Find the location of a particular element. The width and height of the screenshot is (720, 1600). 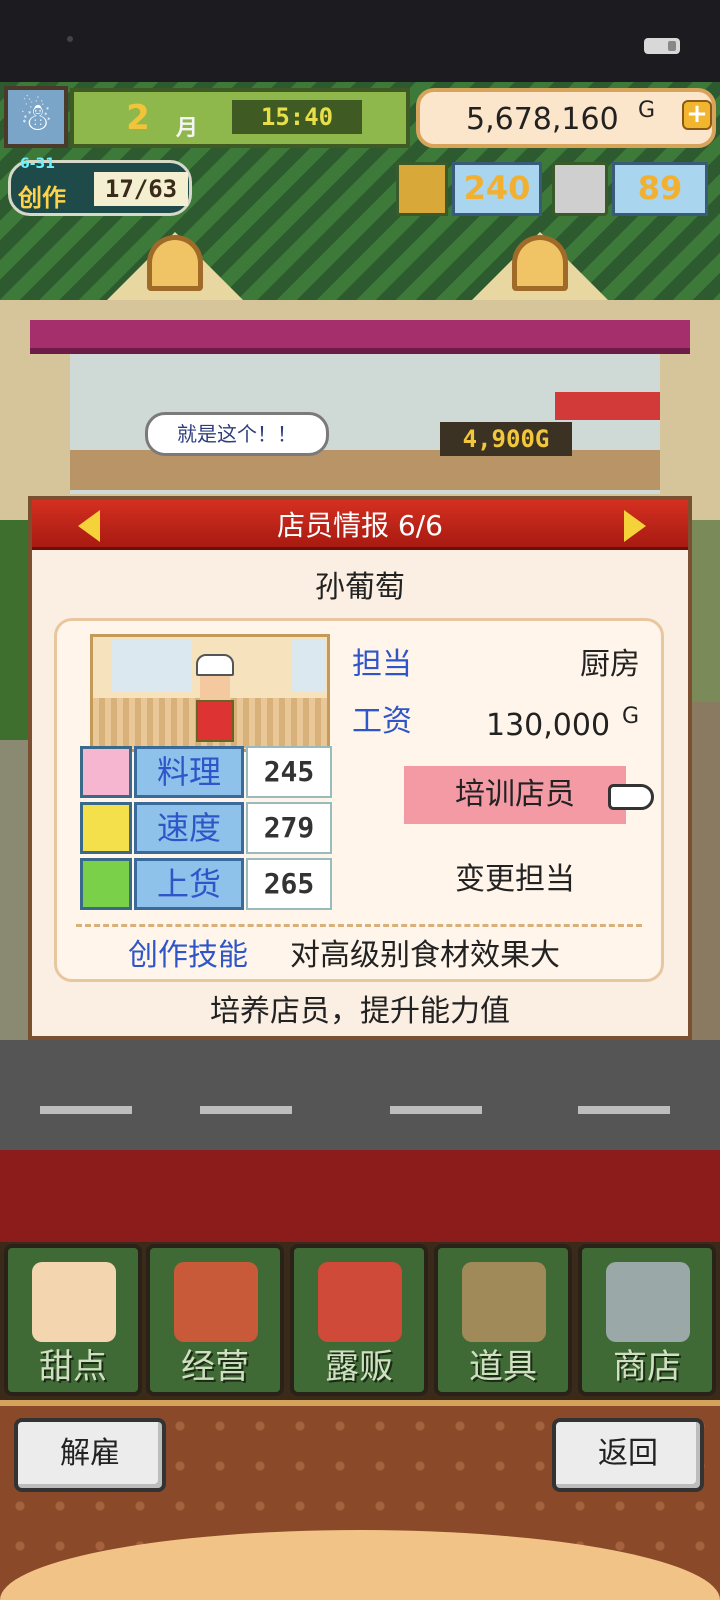

food-truck-icon is located at coordinates (360, 1302).